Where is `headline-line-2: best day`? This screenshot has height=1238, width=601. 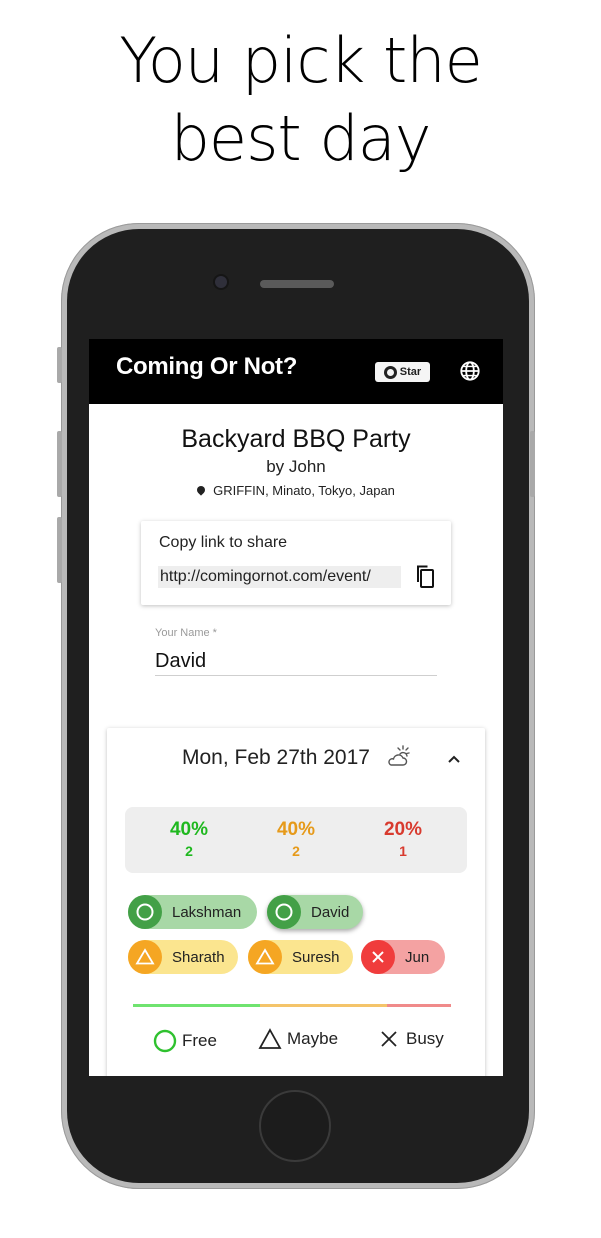
headline-line-2: best day is located at coordinates (301, 138).